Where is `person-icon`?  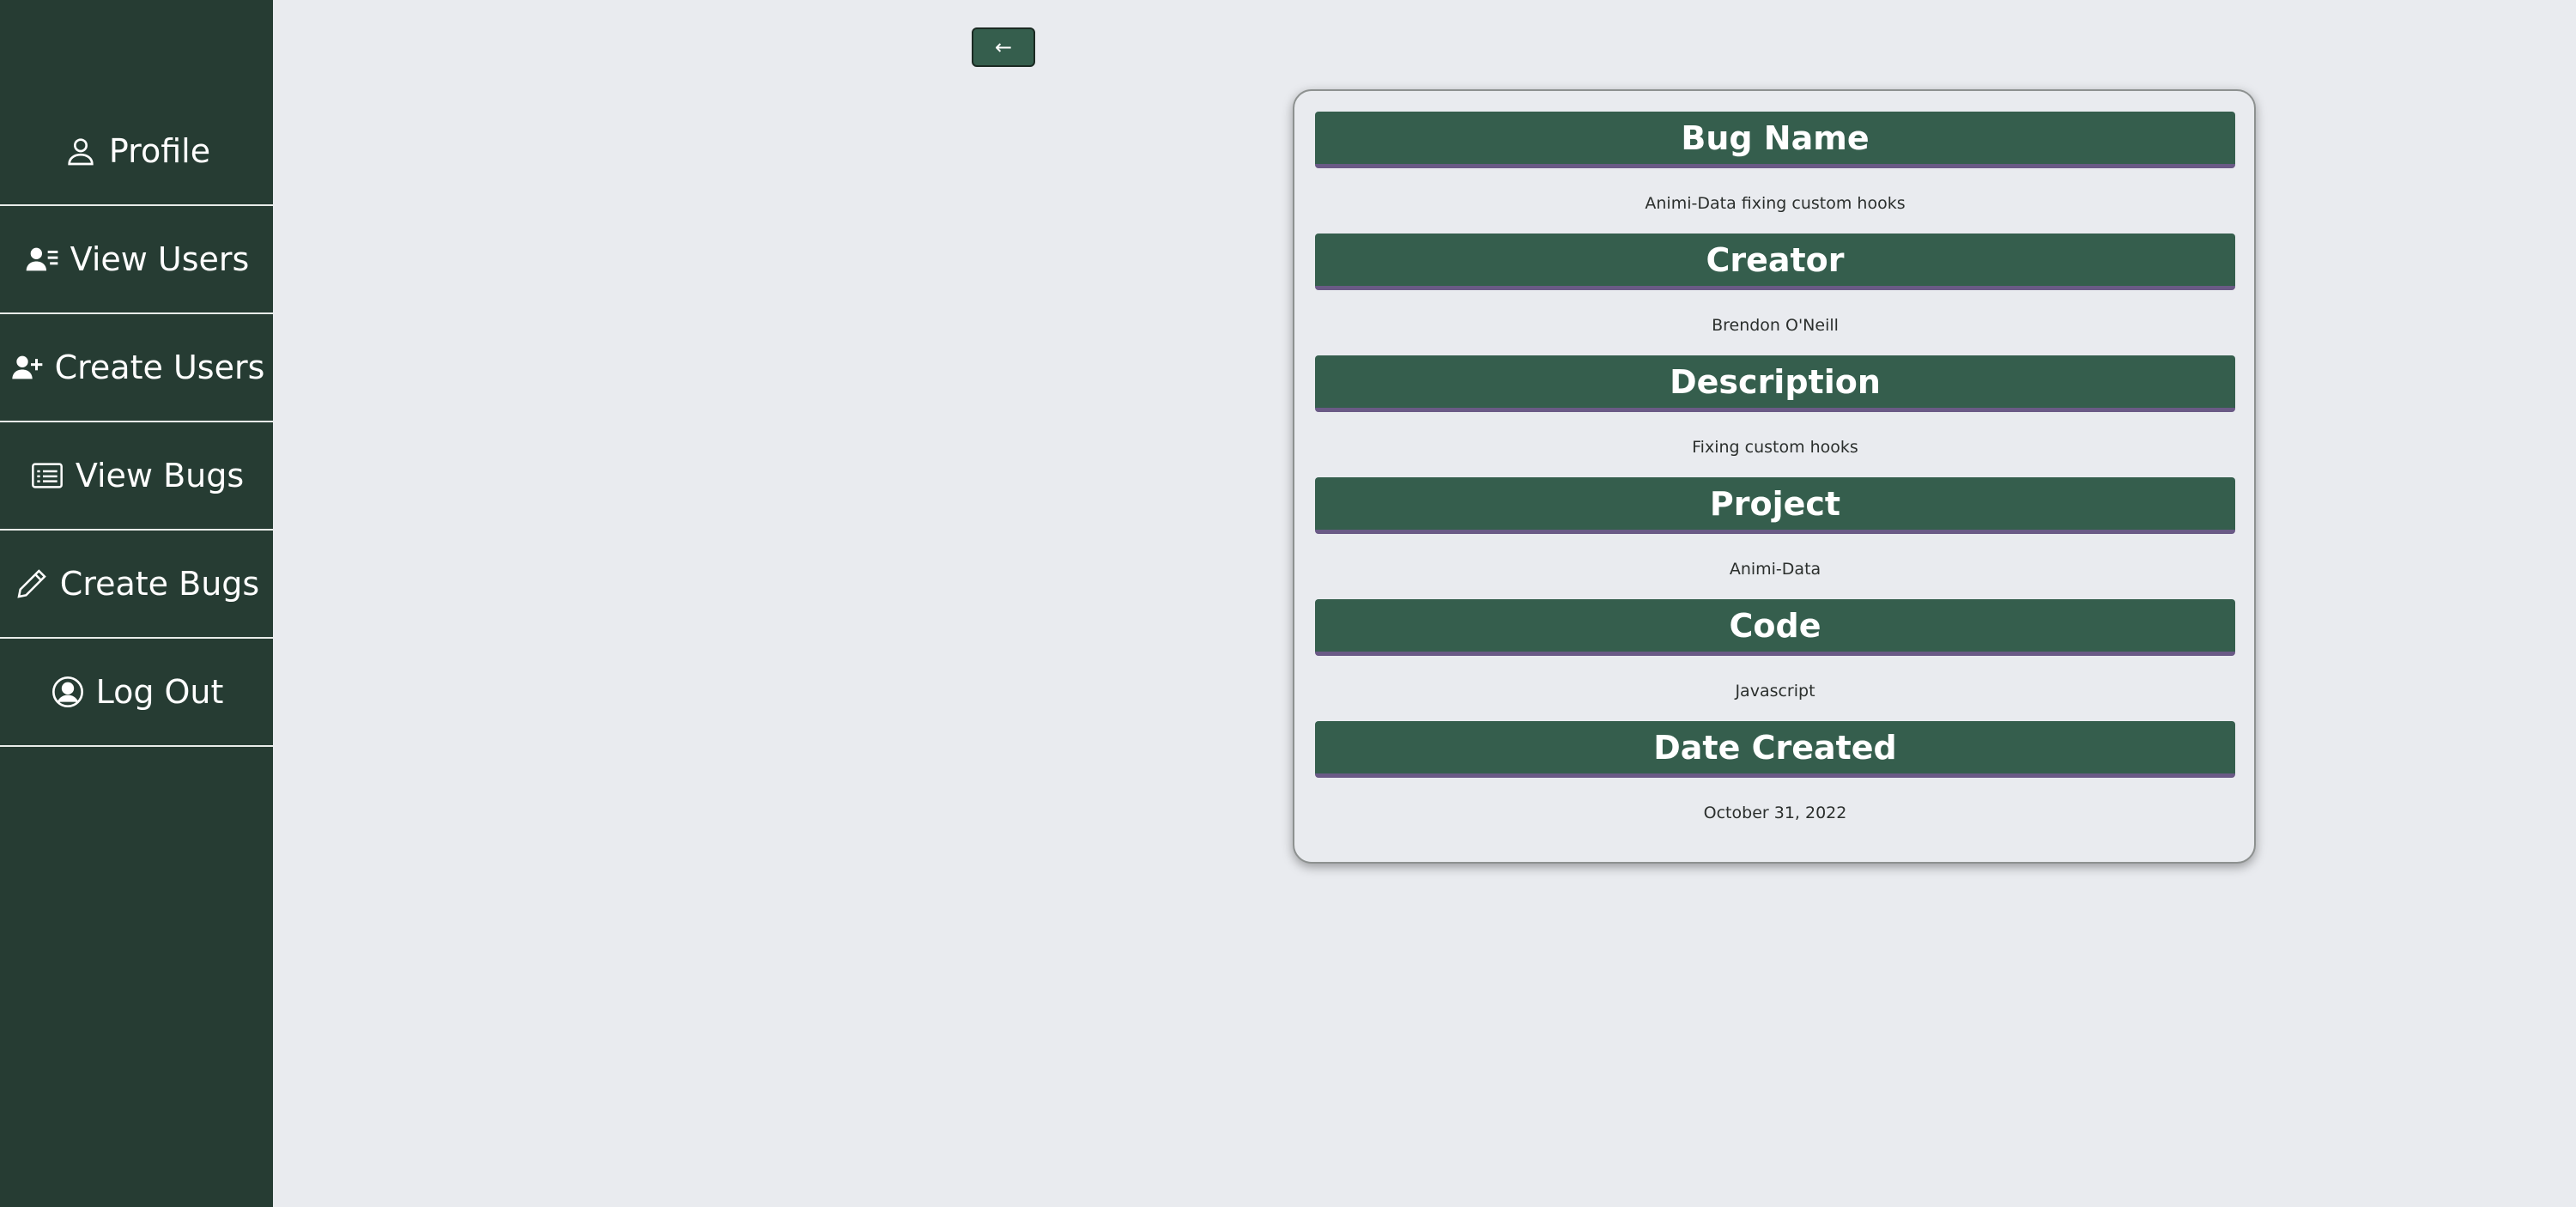 person-icon is located at coordinates (81, 151).